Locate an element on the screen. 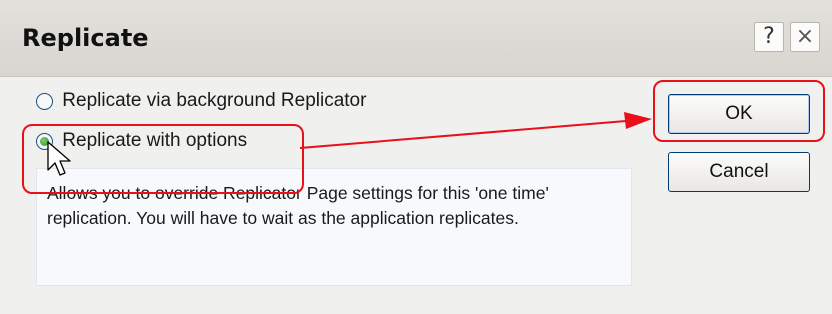  close-button: × is located at coordinates (805, 37).